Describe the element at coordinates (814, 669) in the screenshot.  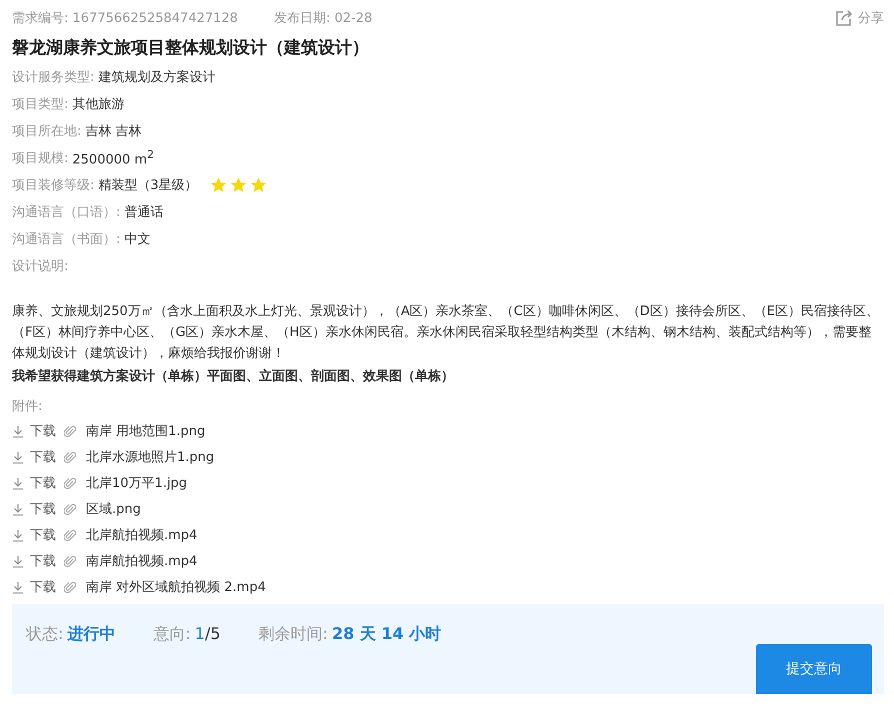
I see `submit-intent-button: 提交意向` at that location.